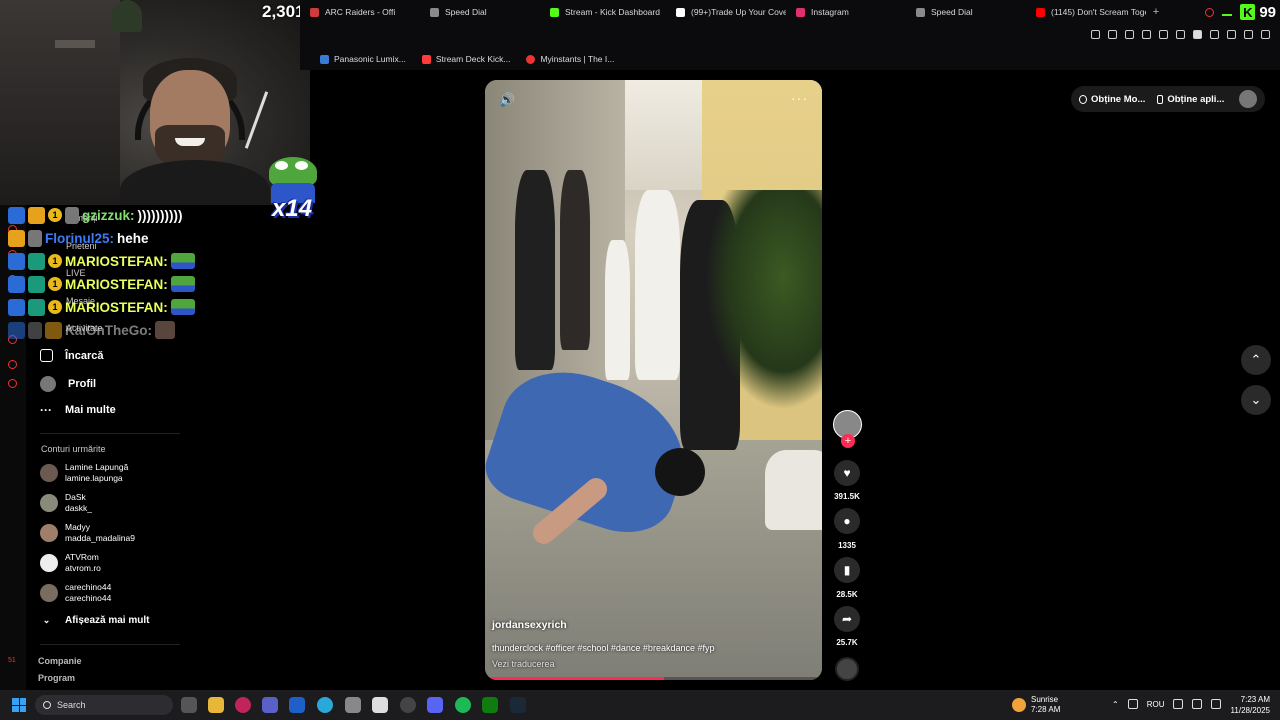  Describe the element at coordinates (518, 705) in the screenshot. I see `steam-icon` at that location.